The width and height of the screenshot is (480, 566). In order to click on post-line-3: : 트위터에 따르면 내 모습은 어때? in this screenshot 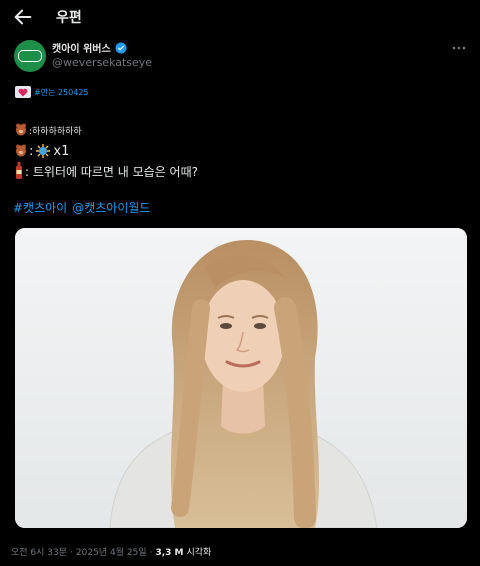, I will do `click(106, 171)`.